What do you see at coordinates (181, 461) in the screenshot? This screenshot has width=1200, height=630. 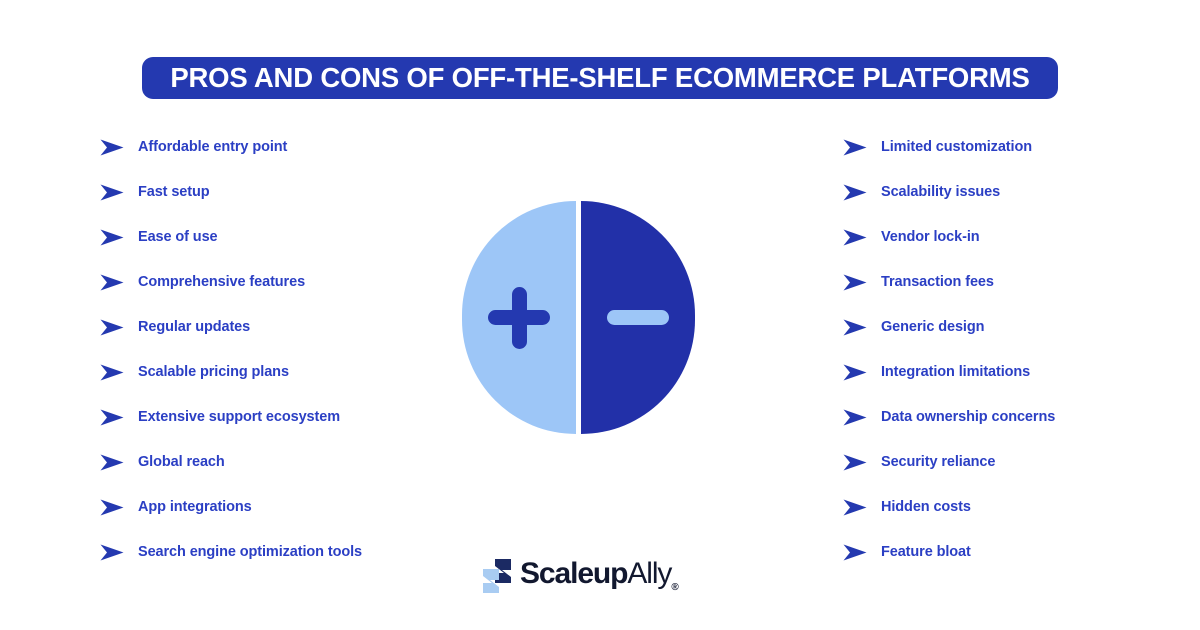 I see `list-item-label: Global reach` at bounding box center [181, 461].